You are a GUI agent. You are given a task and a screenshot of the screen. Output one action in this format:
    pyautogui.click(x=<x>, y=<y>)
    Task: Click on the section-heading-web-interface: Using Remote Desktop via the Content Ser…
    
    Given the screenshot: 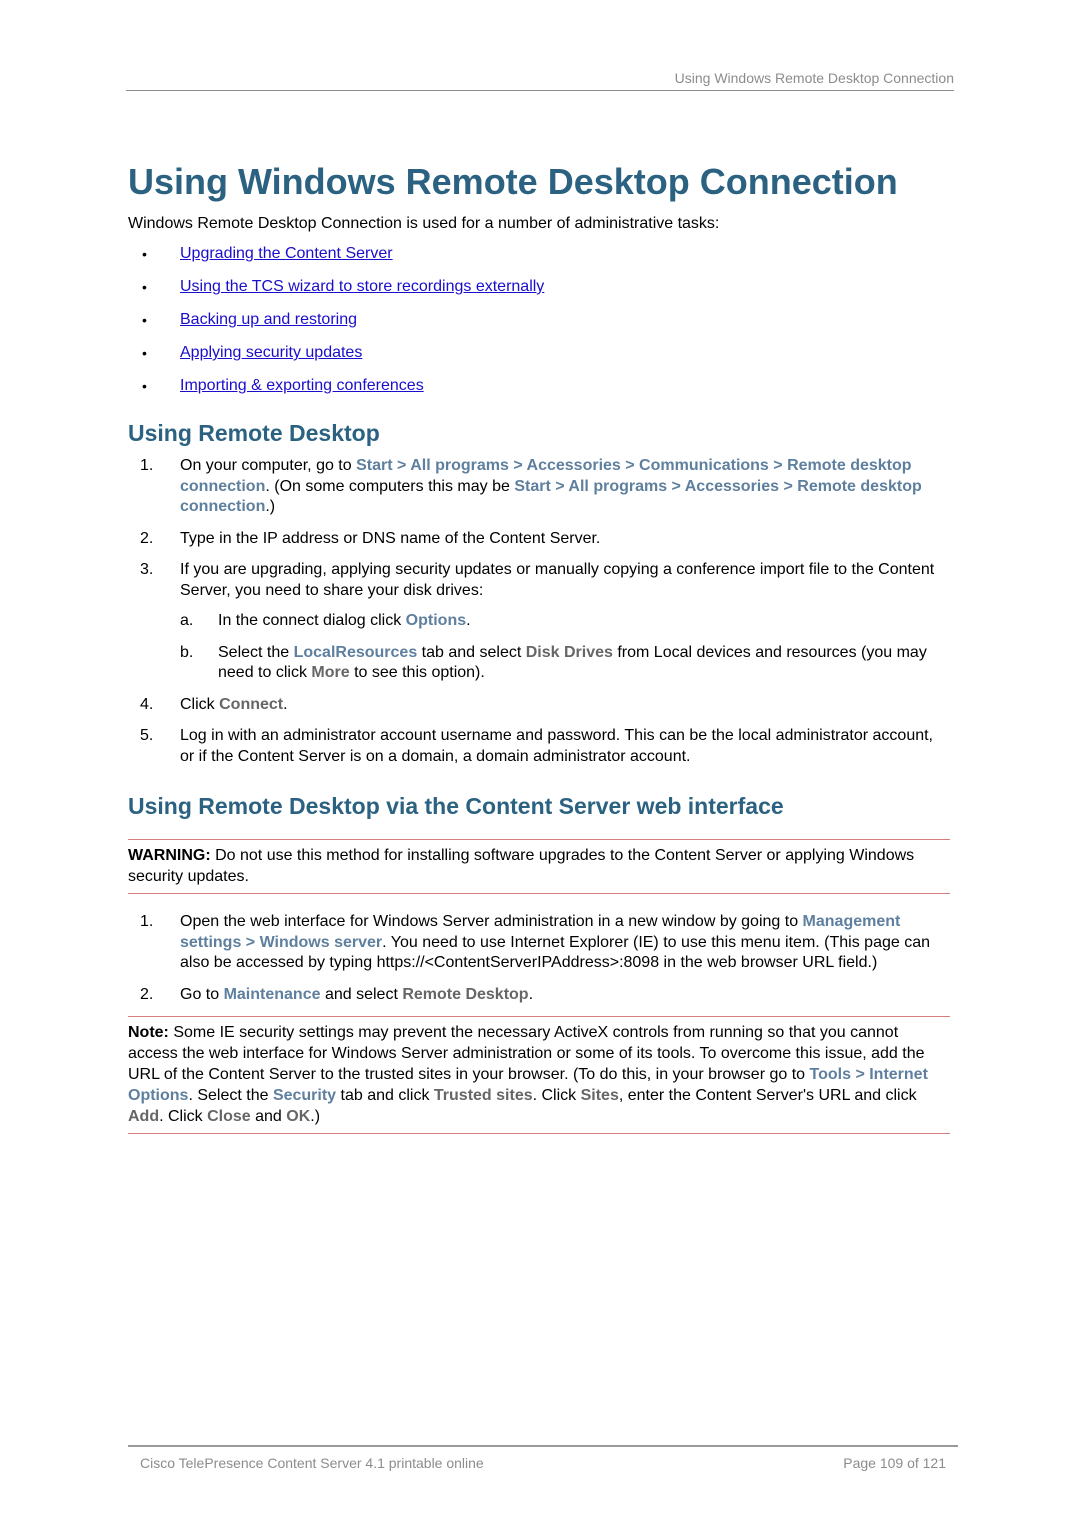 What is the action you would take?
    pyautogui.click(x=456, y=806)
    